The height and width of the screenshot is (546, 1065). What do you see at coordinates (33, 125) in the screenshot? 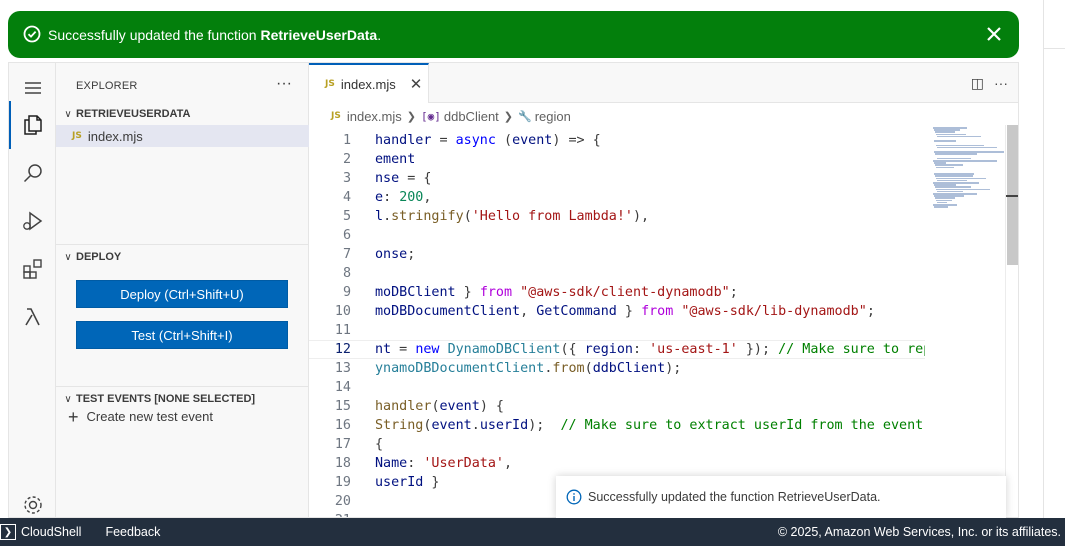
I see `explorer-files-icon` at bounding box center [33, 125].